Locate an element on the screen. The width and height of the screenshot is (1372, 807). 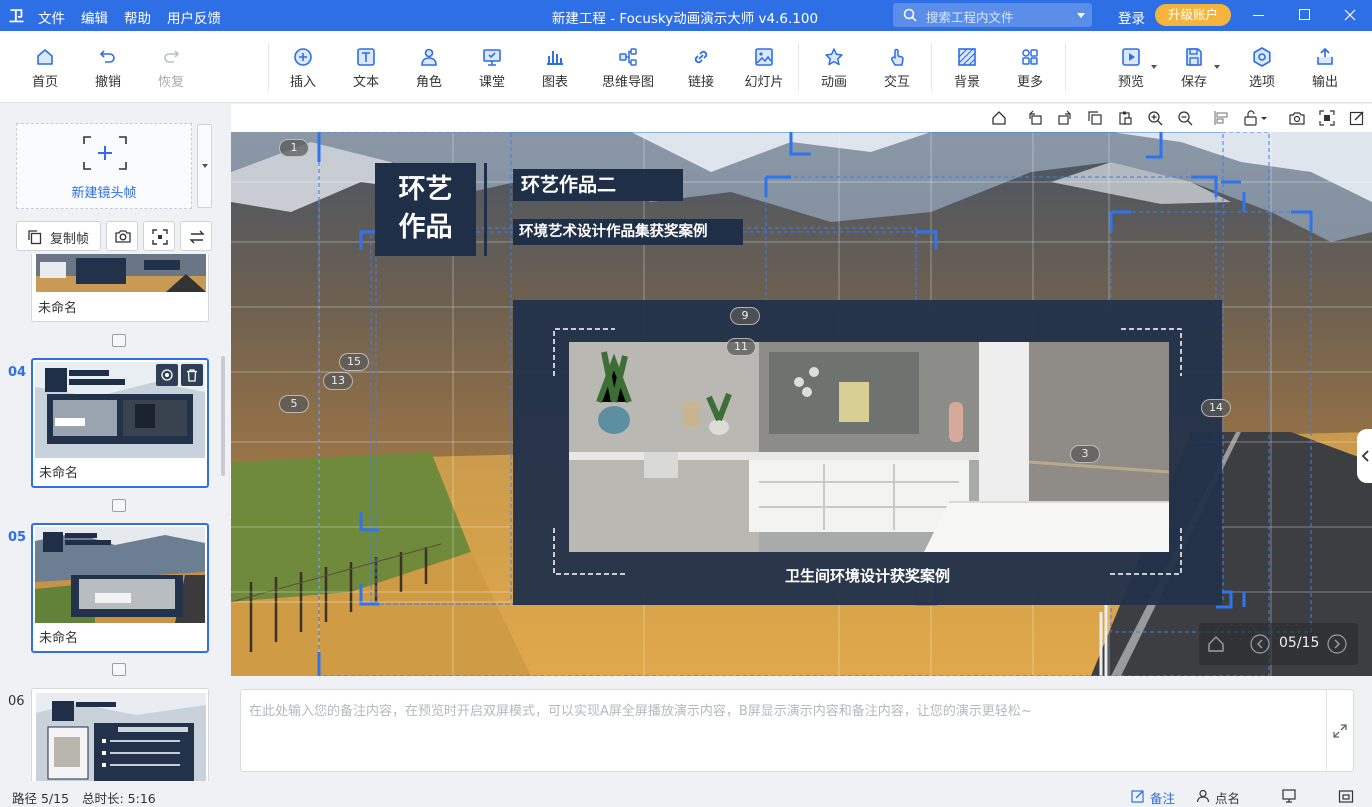
new-frame-dropdown is located at coordinates (204, 166).